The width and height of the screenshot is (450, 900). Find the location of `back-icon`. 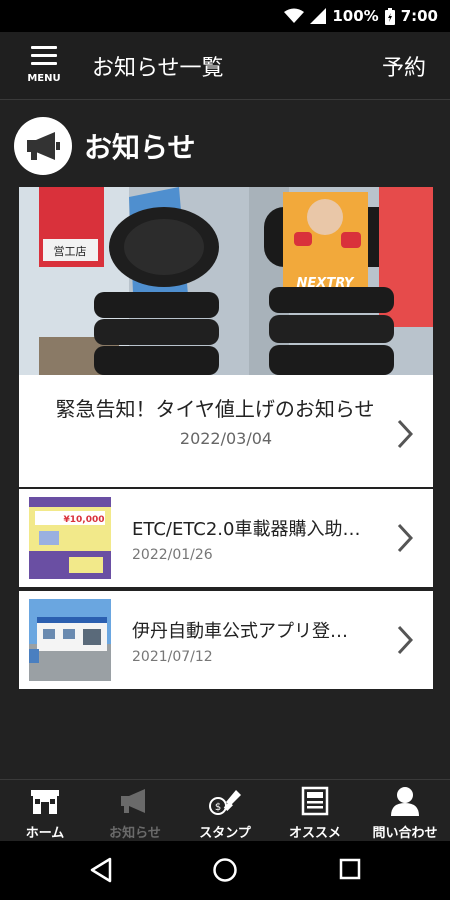

back-icon is located at coordinates (101, 870).